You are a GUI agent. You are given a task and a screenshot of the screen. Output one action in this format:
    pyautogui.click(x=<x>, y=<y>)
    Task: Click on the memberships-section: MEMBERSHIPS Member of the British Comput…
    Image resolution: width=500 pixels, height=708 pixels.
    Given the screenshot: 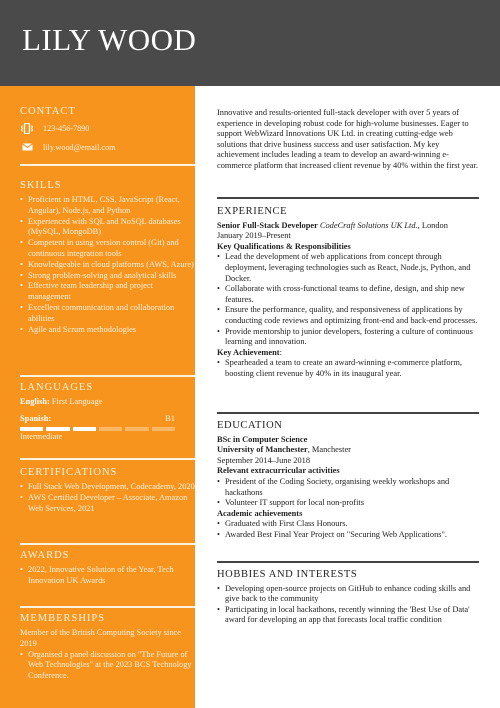 What is the action you would take?
    pyautogui.click(x=107, y=647)
    